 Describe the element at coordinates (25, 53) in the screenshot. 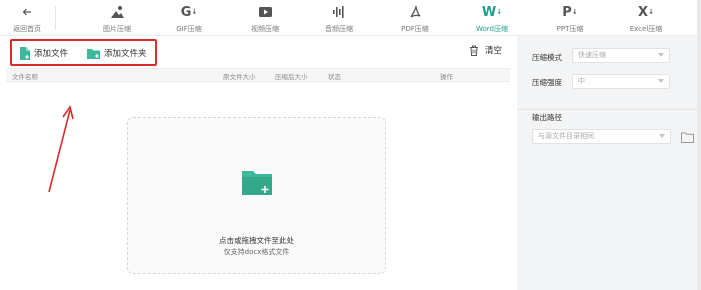

I see `add-file-icon` at that location.